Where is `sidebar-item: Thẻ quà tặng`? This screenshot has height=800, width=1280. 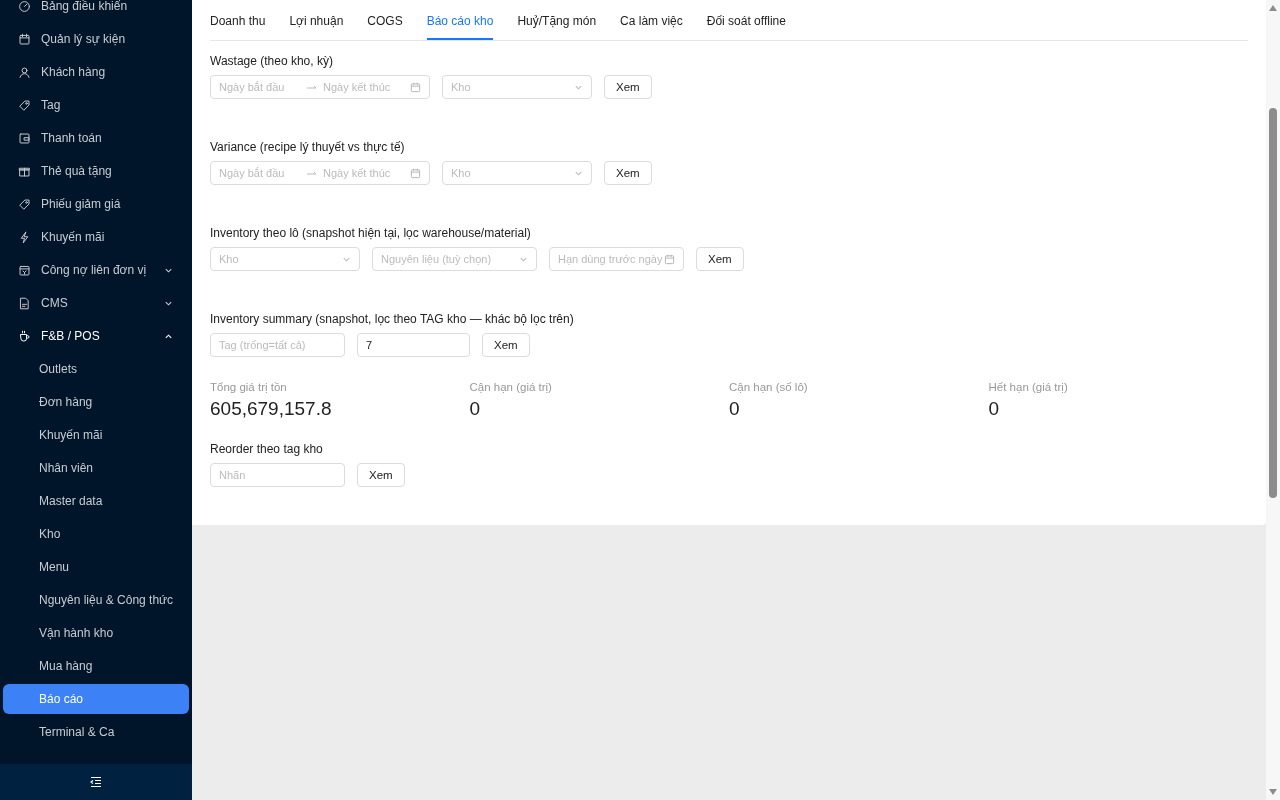 sidebar-item: Thẻ quà tặng is located at coordinates (96, 171).